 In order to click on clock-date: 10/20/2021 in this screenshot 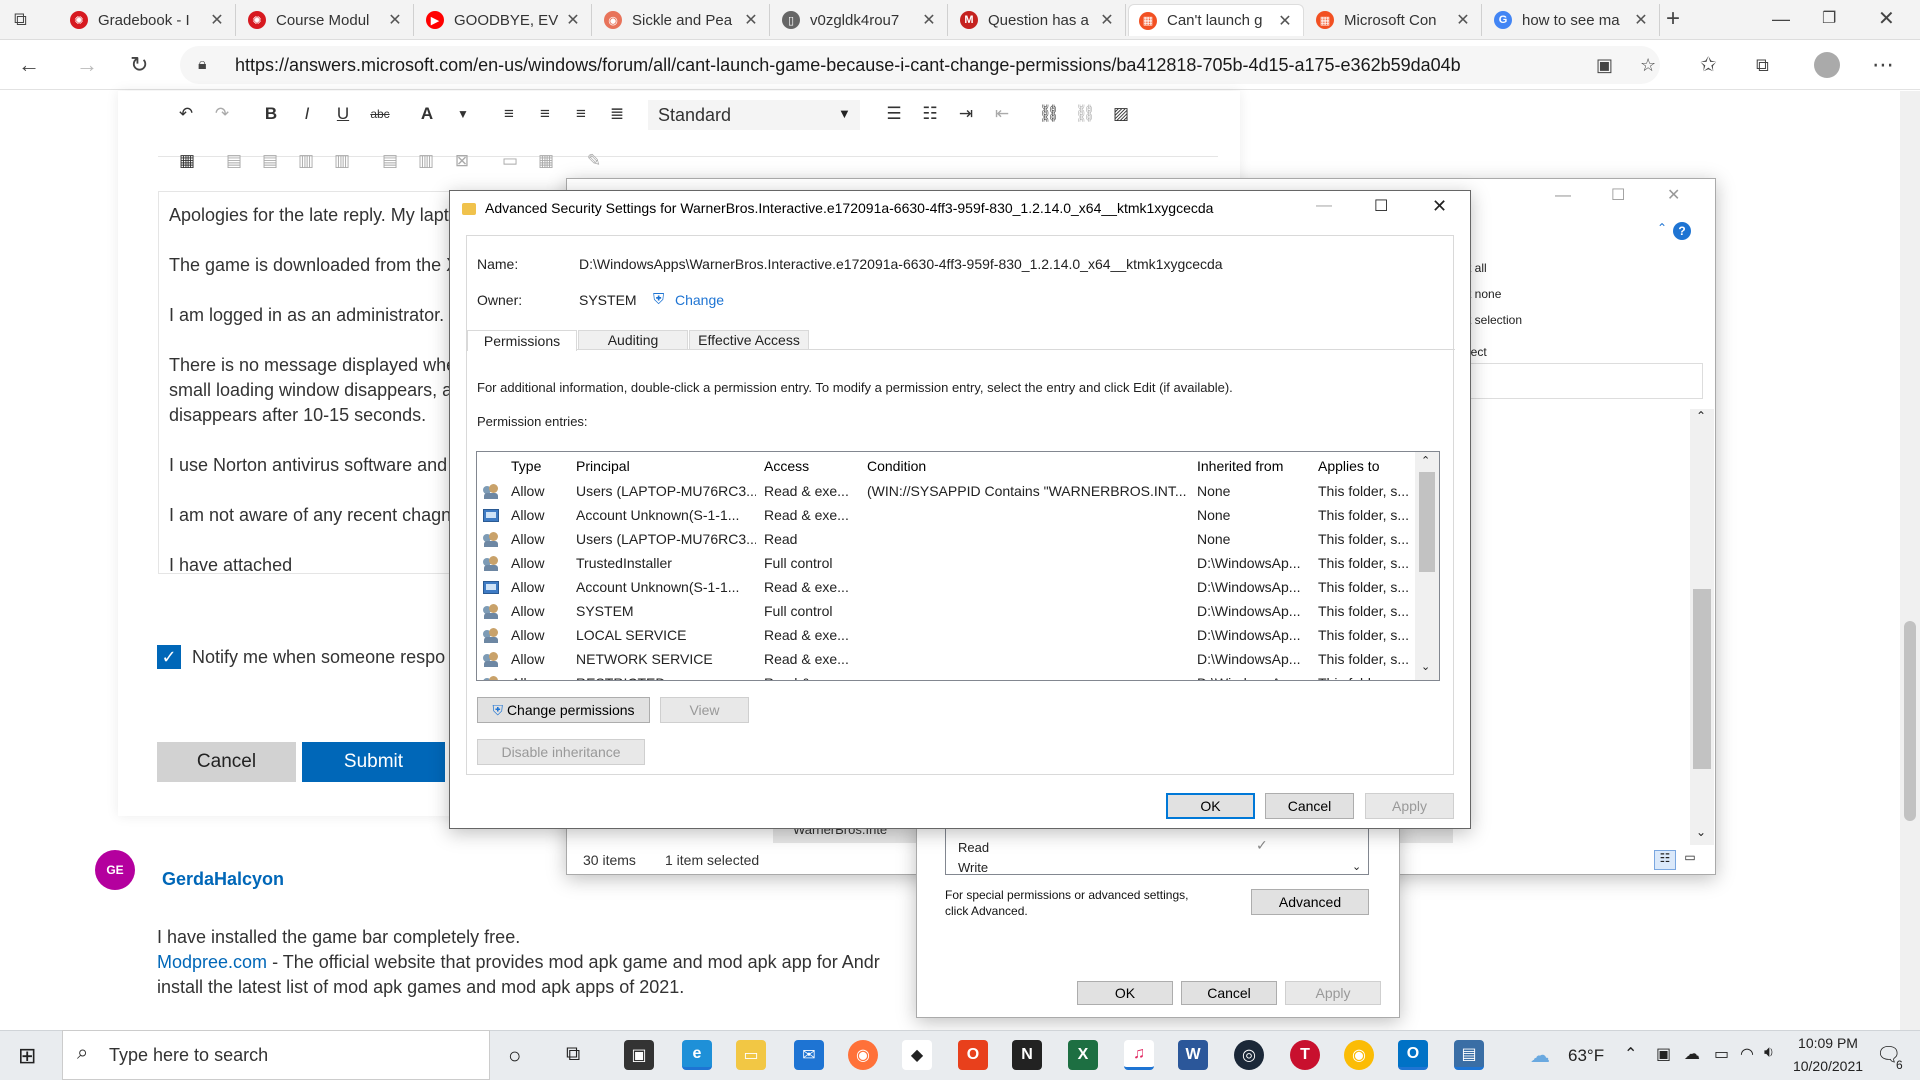, I will do `click(1828, 1066)`.